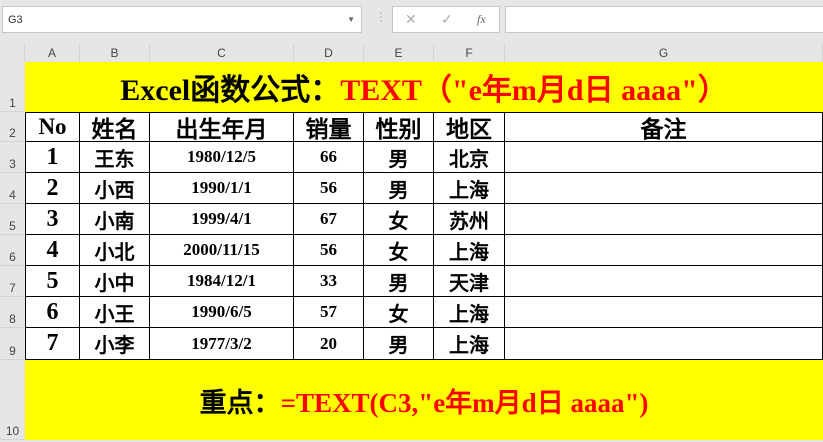  What do you see at coordinates (12, 312) in the screenshot?
I see `row-header-8: 8` at bounding box center [12, 312].